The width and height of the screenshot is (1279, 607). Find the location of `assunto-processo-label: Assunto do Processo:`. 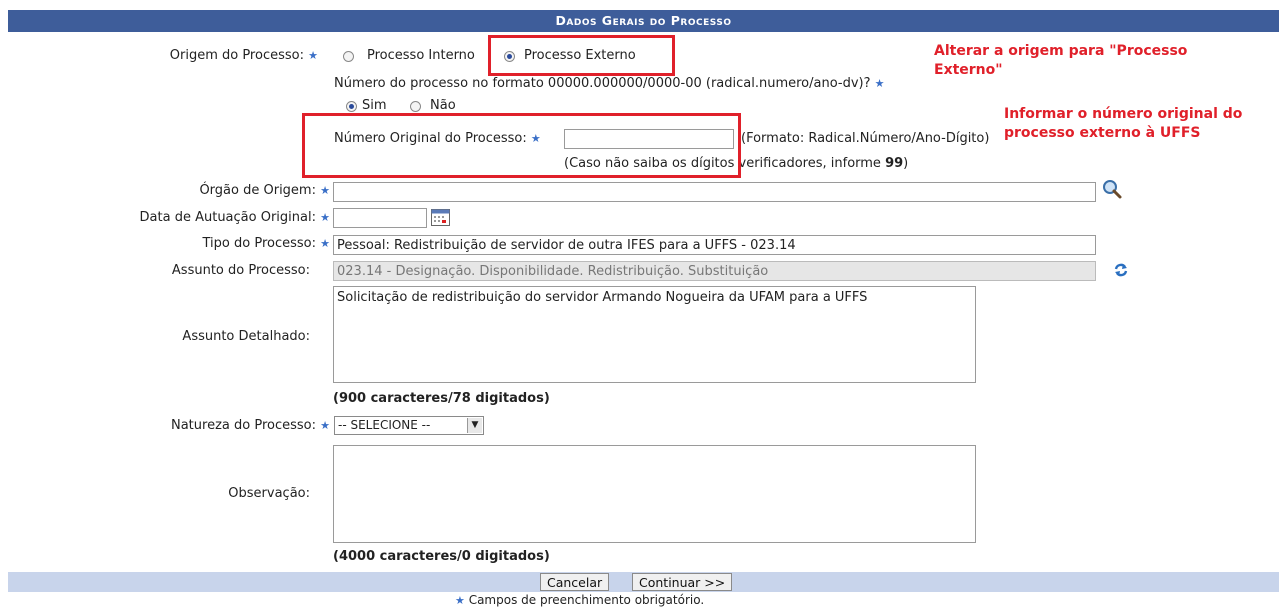

assunto-processo-label: Assunto do Processo: is located at coordinates (240, 270).